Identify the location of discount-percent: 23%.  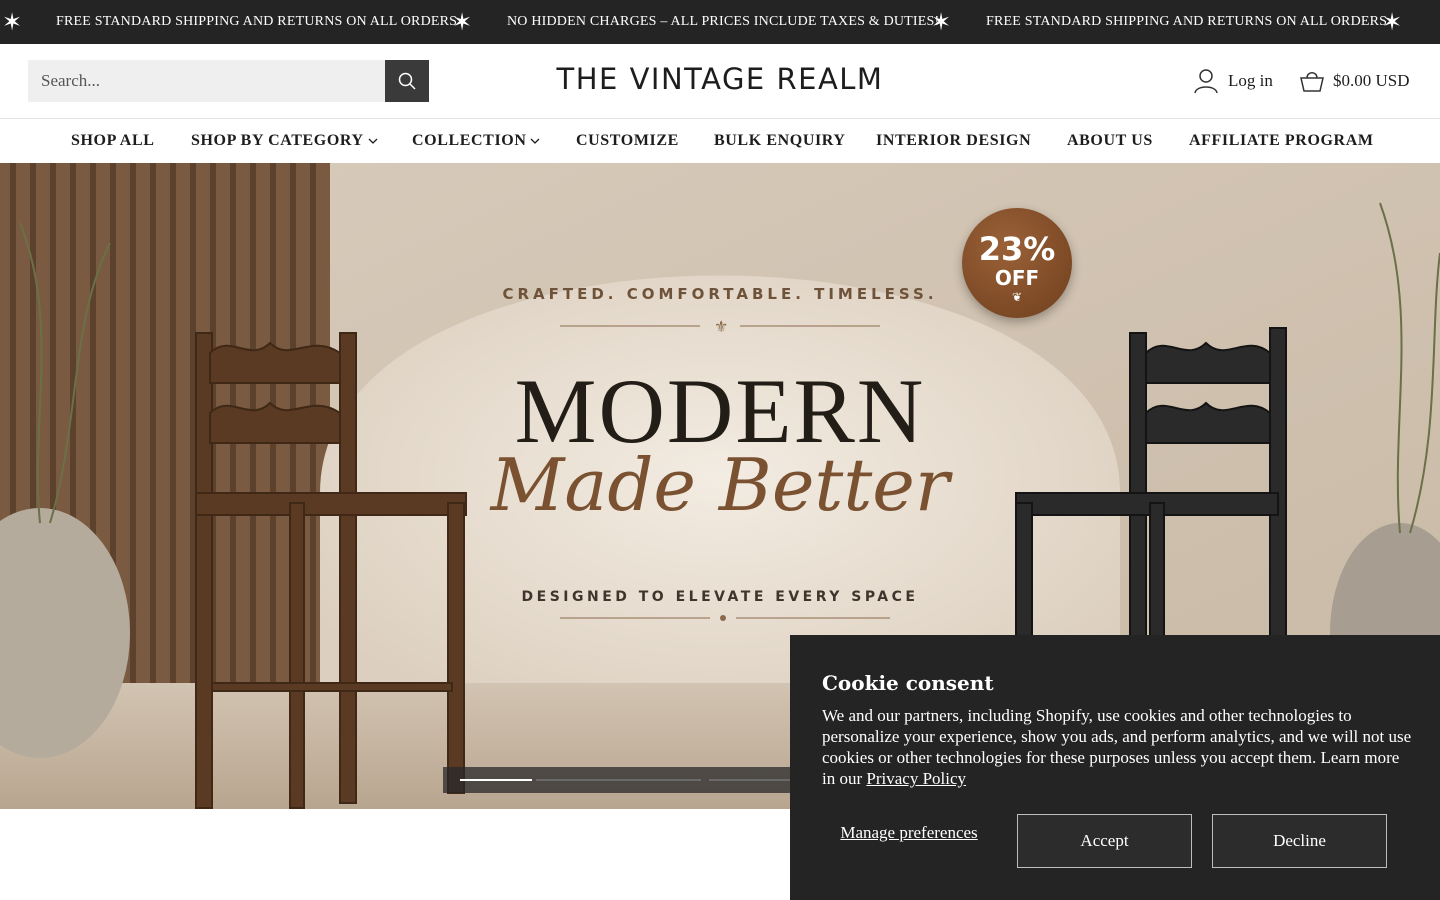
(1017, 249).